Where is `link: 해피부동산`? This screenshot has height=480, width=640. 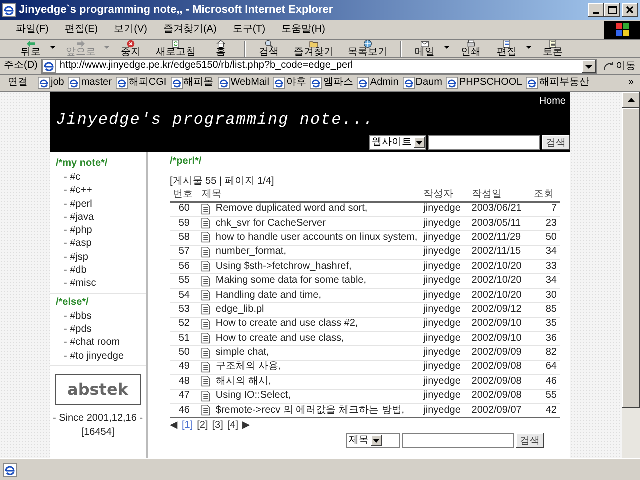
link: 해피부동산 is located at coordinates (558, 83).